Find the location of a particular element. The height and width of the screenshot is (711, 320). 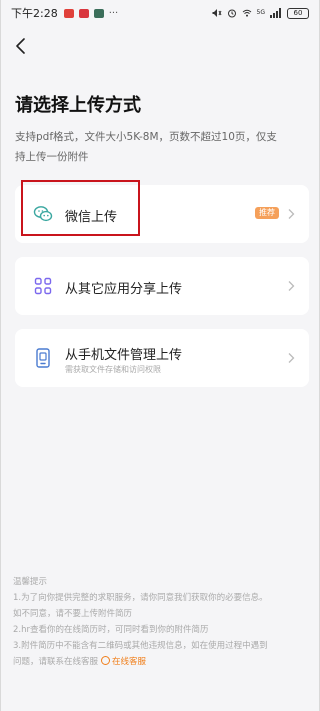

tip-line-2: 如不同意，请不要上传附件简历 is located at coordinates (73, 614).